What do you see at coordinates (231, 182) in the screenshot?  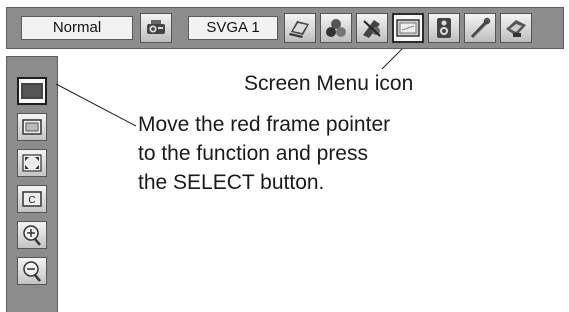 I see `pointer-instruction-line-3: the SELECT button.` at bounding box center [231, 182].